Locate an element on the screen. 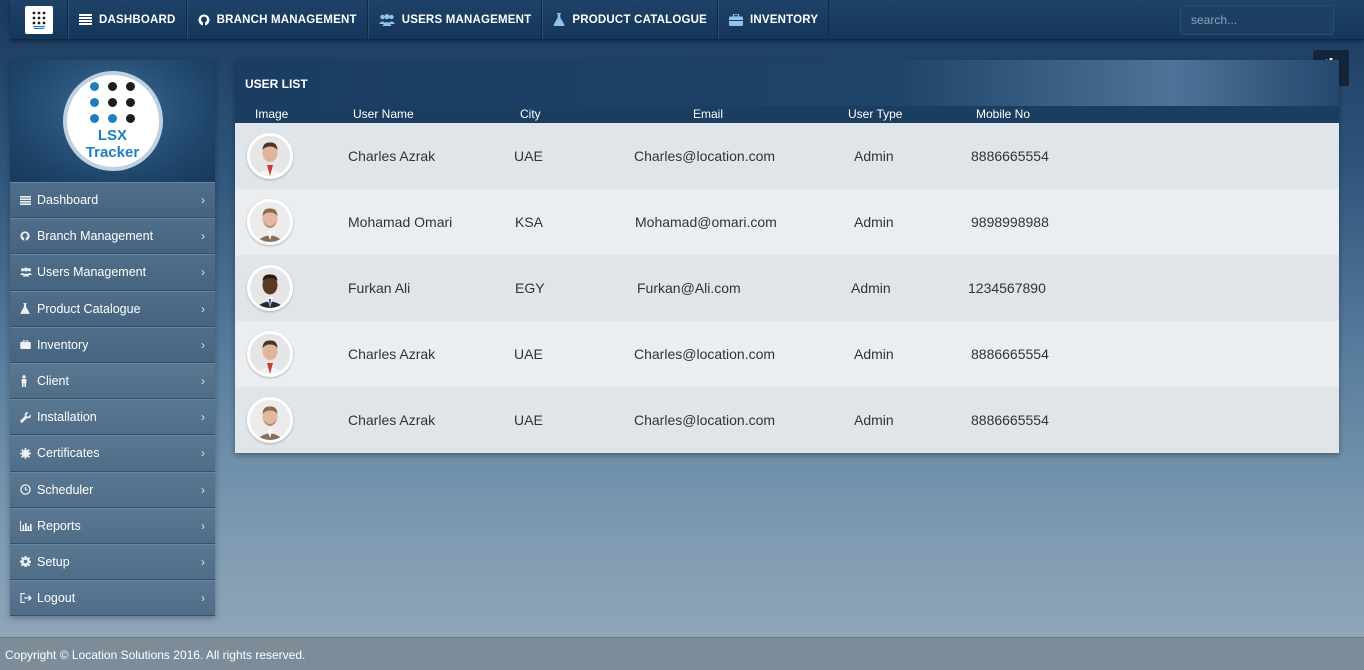  logo-line2: Tracker is located at coordinates (112, 152).